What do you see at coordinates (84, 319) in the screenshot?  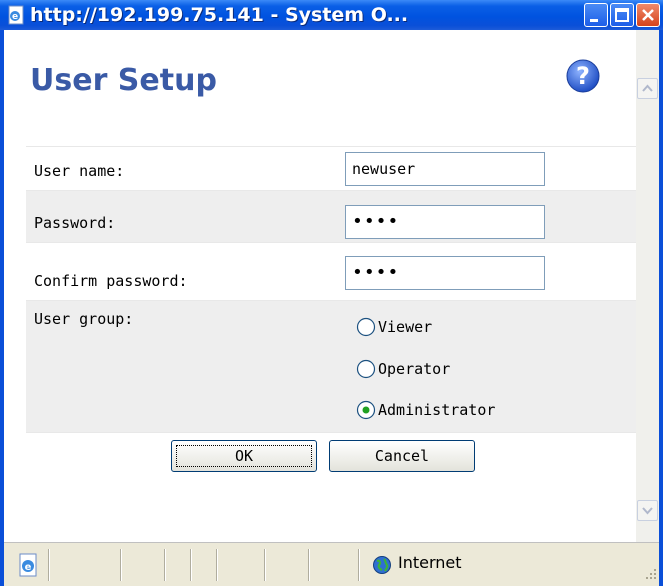 I see `user-group-label: User group:` at bounding box center [84, 319].